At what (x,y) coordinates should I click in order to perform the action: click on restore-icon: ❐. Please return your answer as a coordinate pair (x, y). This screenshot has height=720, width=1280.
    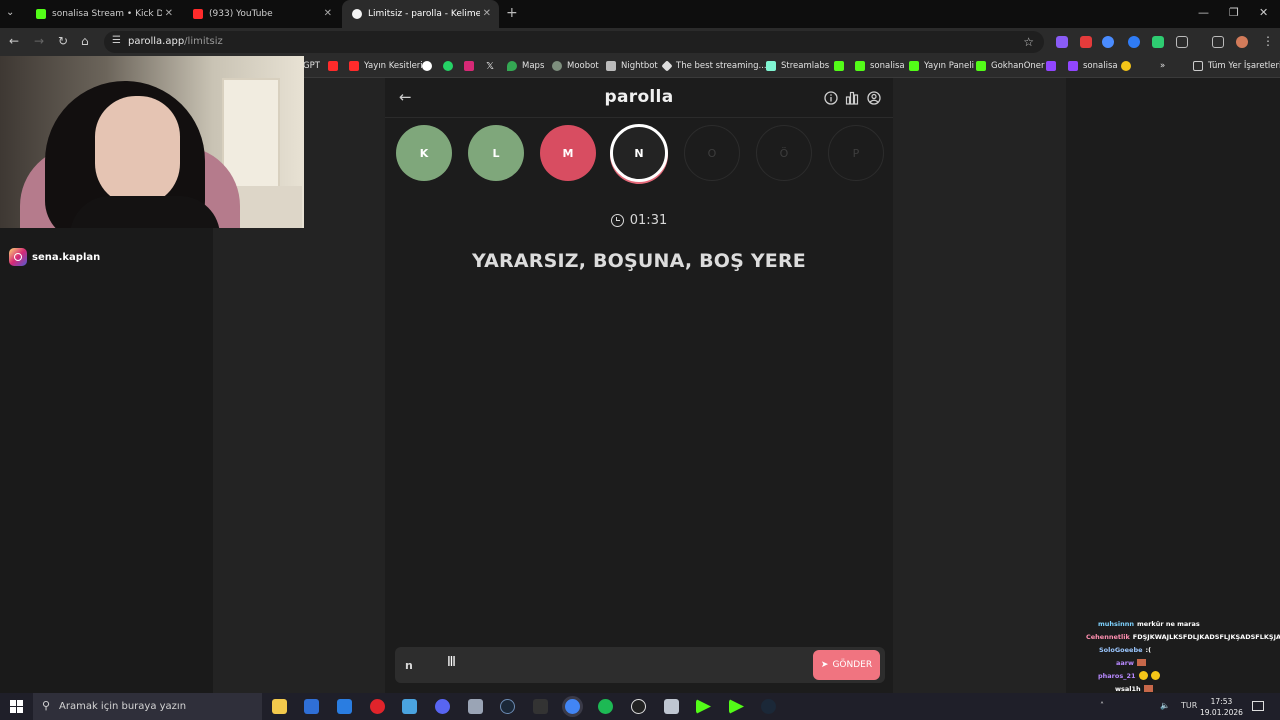
    Looking at the image, I should click on (1234, 12).